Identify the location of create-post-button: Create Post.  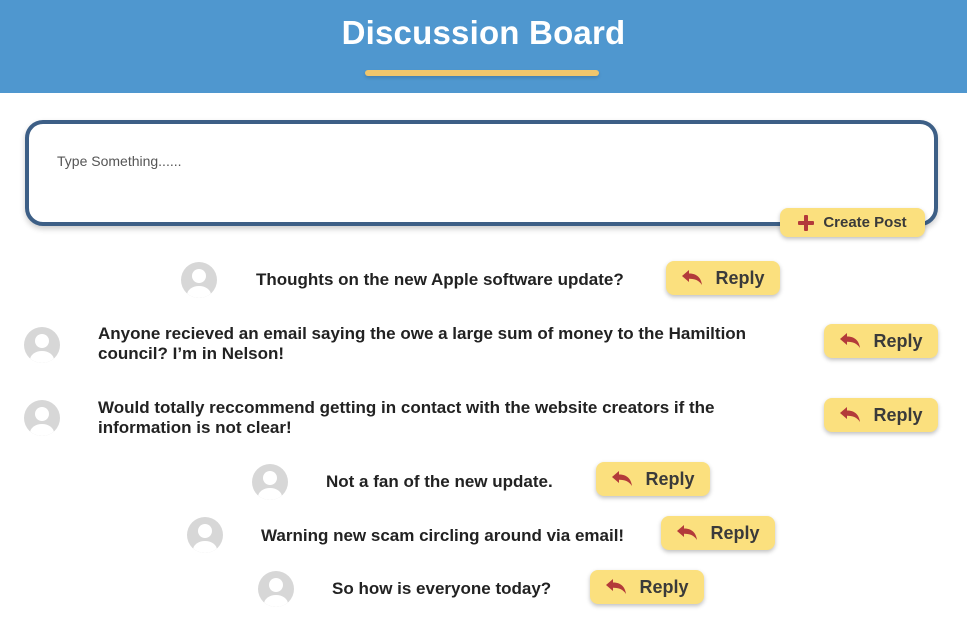
(852, 222).